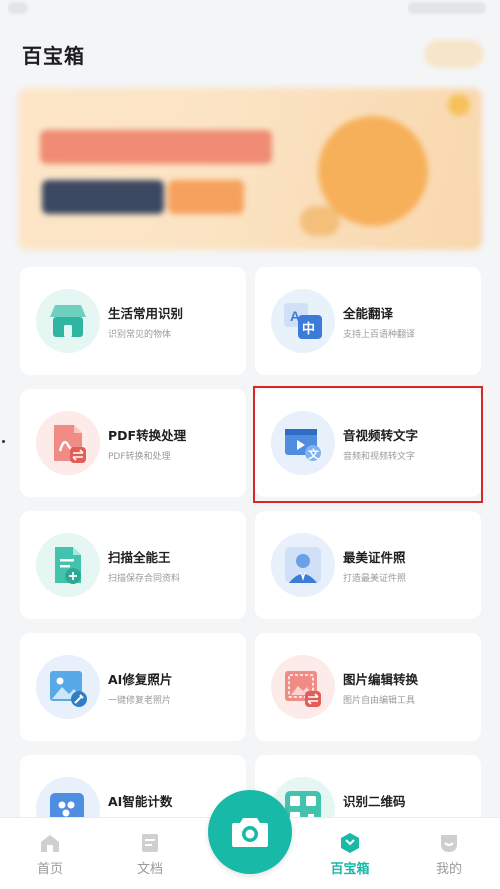 This screenshot has height=889, width=500. Describe the element at coordinates (320, 221) in the screenshot. I see `banner-illustration-detail` at that location.